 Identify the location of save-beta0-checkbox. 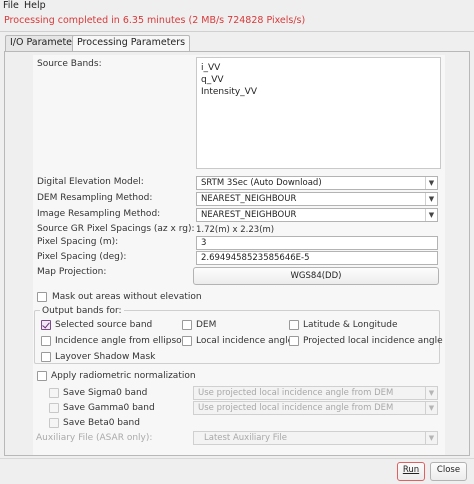
(54, 423).